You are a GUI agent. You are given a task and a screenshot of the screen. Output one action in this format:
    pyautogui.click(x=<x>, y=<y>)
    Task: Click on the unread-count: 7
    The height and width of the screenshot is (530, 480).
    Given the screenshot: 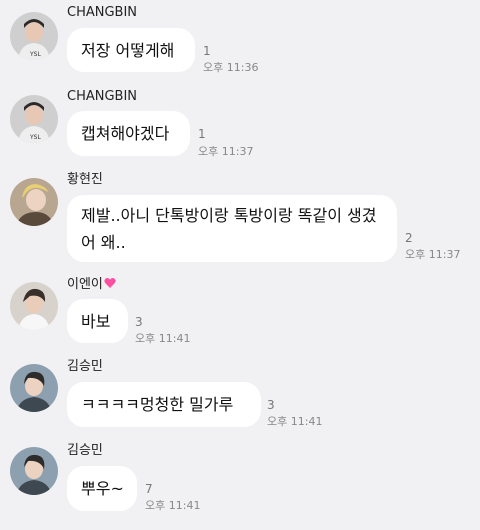 What is the action you would take?
    pyautogui.click(x=149, y=489)
    